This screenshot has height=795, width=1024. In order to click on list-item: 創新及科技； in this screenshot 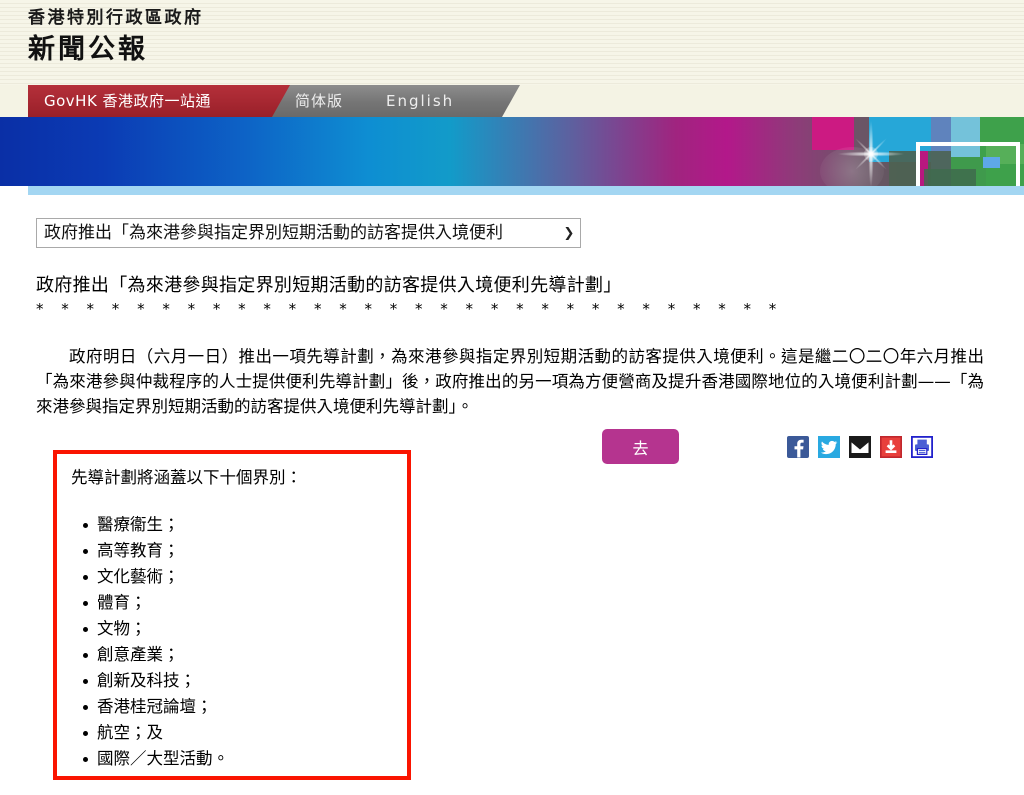, I will do `click(245, 681)`.